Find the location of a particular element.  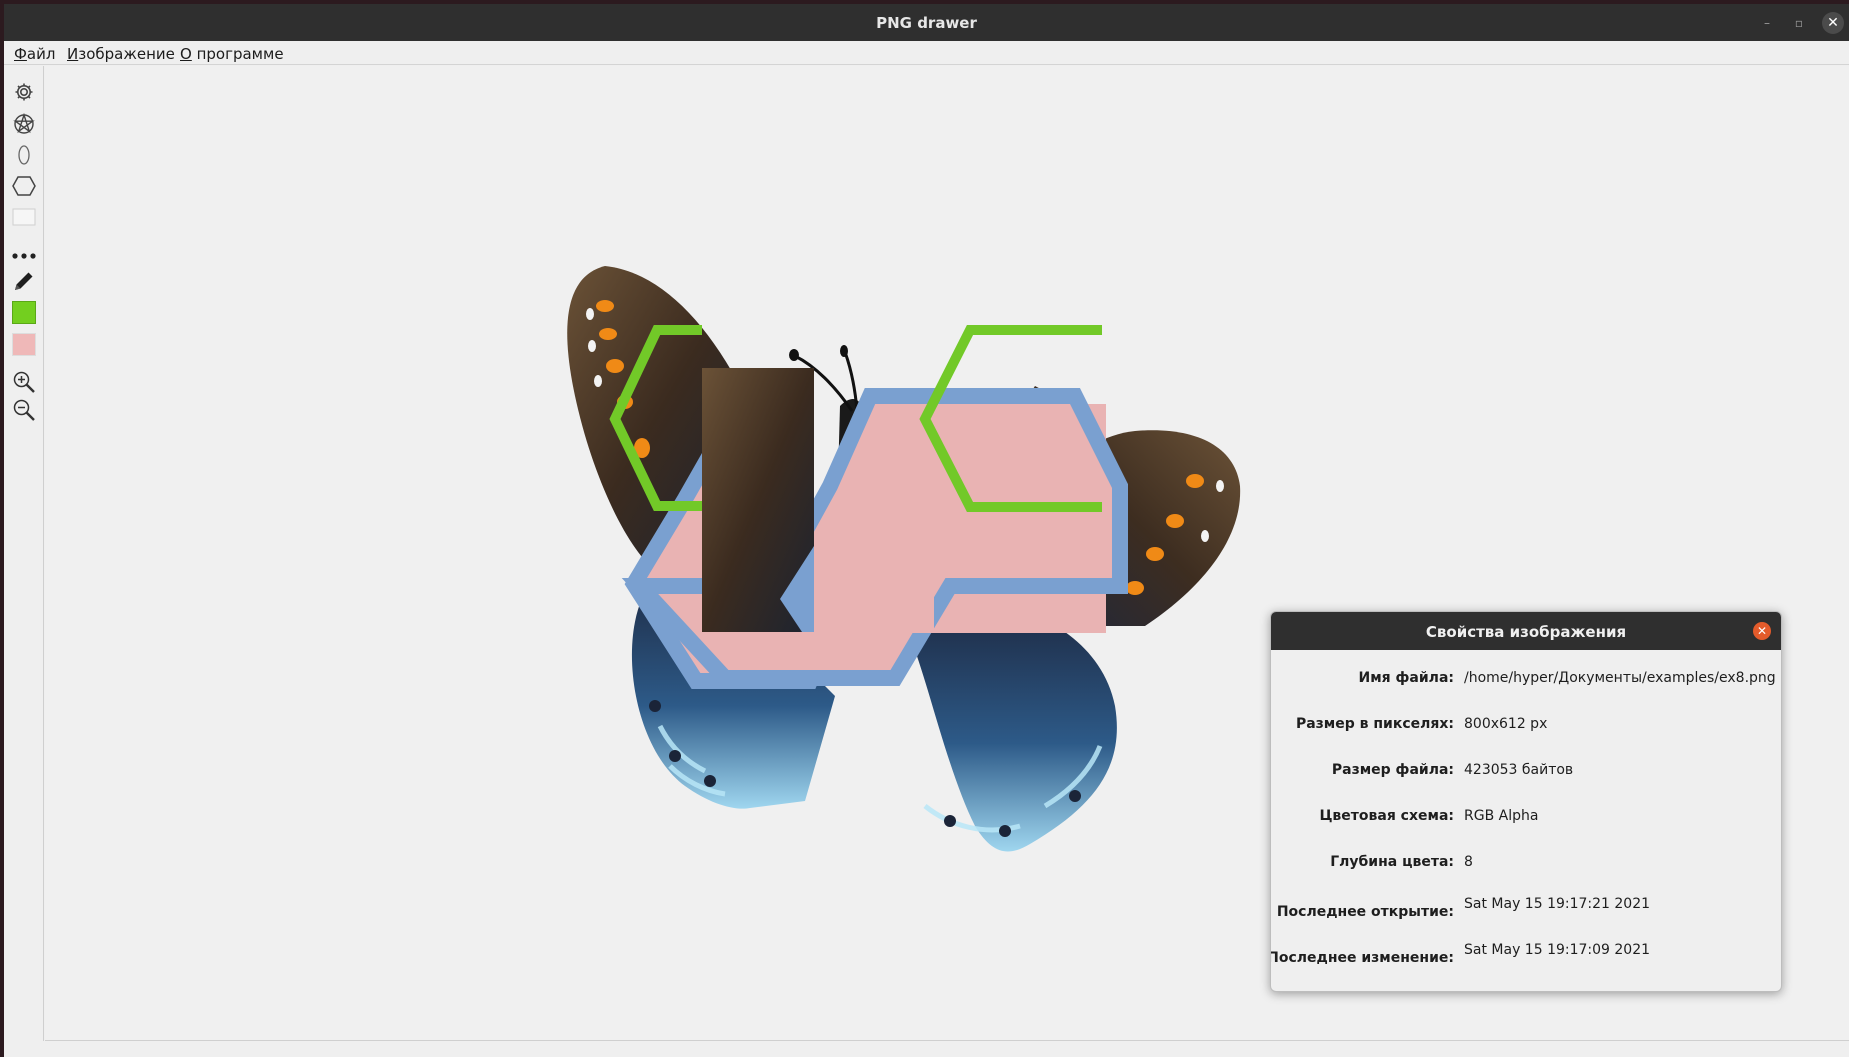

zoom-out-icon is located at coordinates (24, 410).